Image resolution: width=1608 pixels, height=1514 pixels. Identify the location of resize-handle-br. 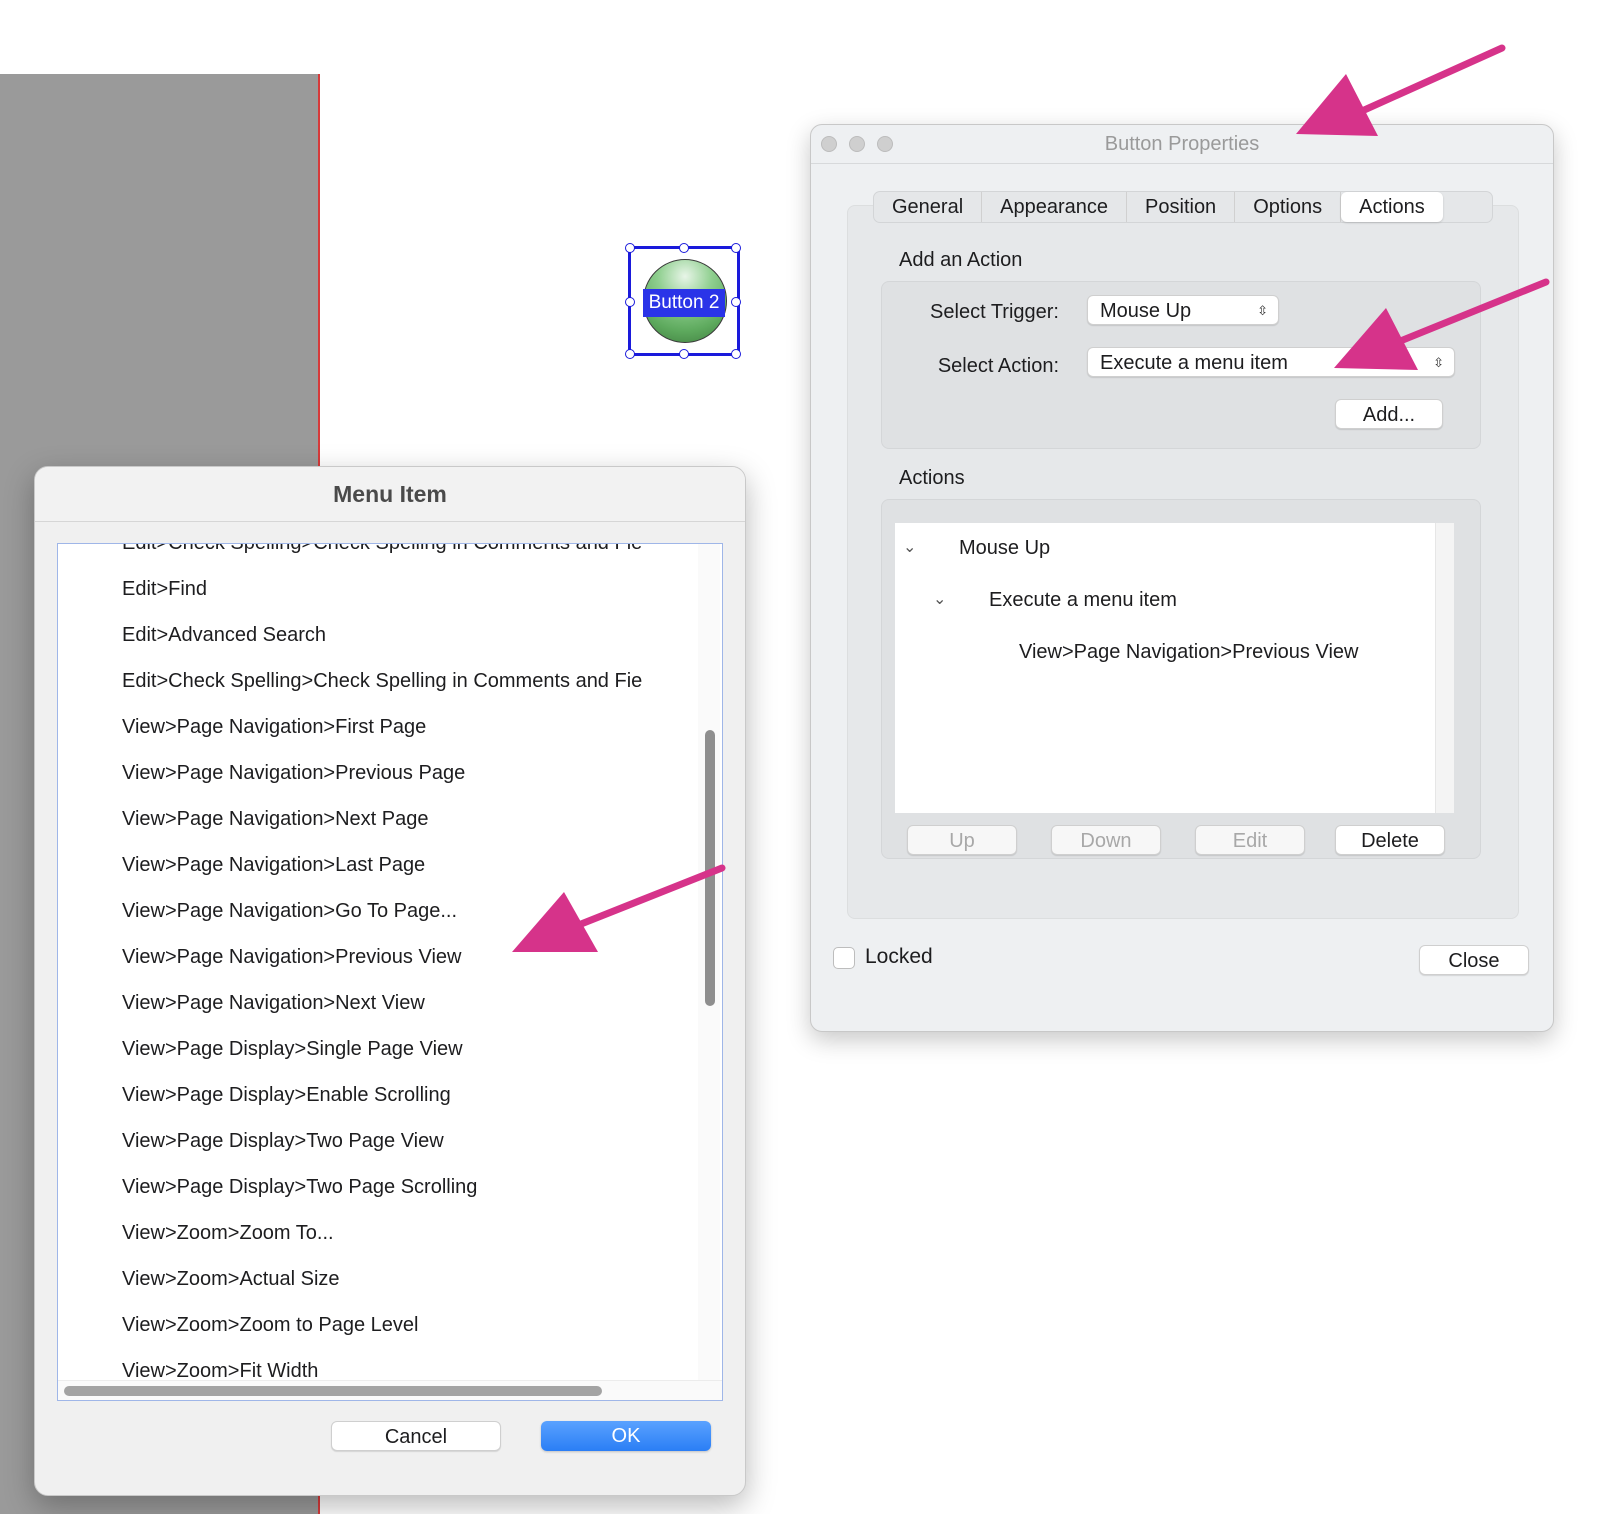
(736, 354).